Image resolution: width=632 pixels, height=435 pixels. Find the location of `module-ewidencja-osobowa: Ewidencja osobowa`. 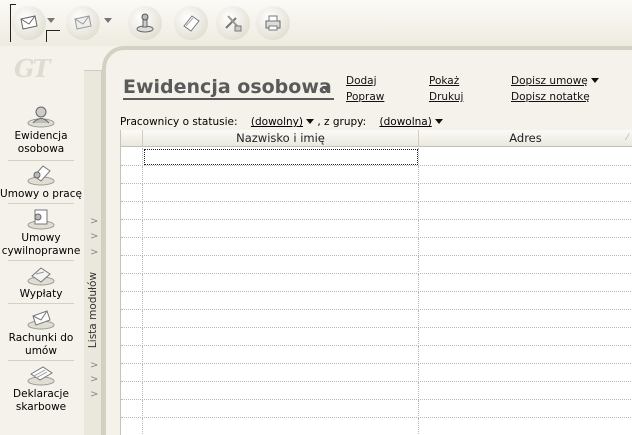

module-ewidencja-osobowa: Ewidencja osobowa is located at coordinates (41, 130).